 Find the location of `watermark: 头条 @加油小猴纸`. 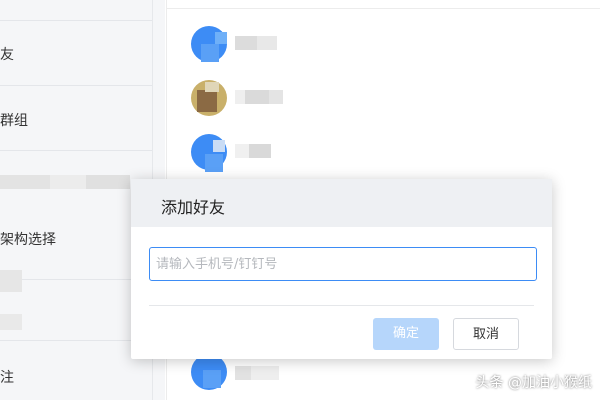

watermark: 头条 @加油小猴纸 is located at coordinates (533, 383).